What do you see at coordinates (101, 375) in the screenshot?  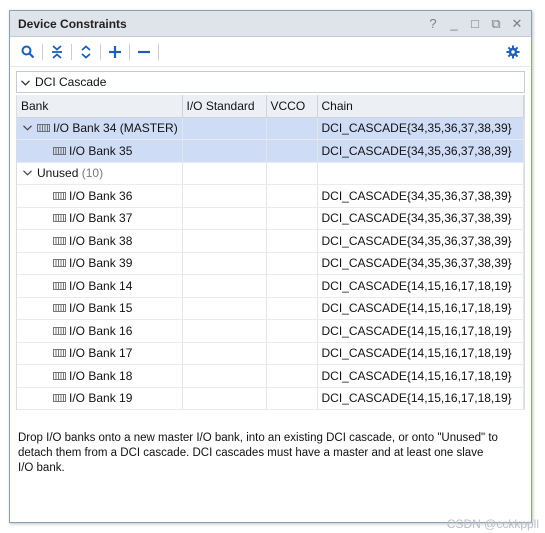 I see `bank-name: I/O Bank 18` at bounding box center [101, 375].